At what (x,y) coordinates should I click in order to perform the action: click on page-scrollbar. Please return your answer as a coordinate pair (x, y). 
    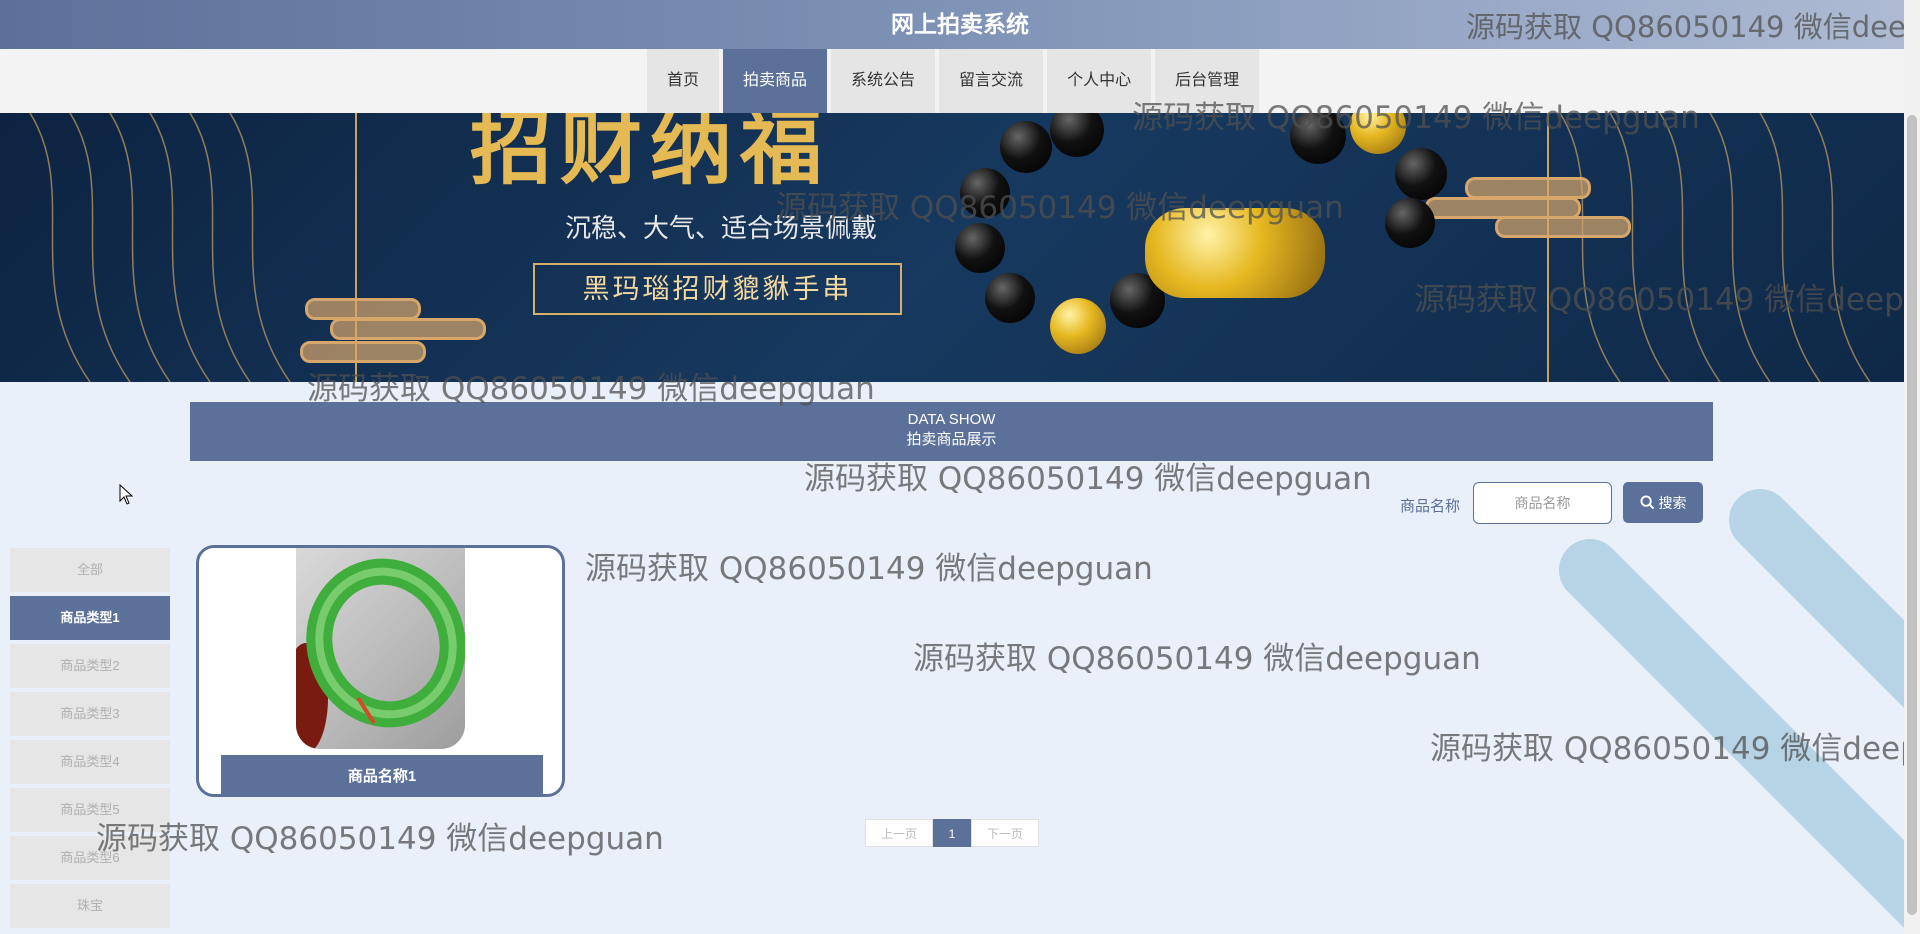
    Looking at the image, I should click on (1912, 467).